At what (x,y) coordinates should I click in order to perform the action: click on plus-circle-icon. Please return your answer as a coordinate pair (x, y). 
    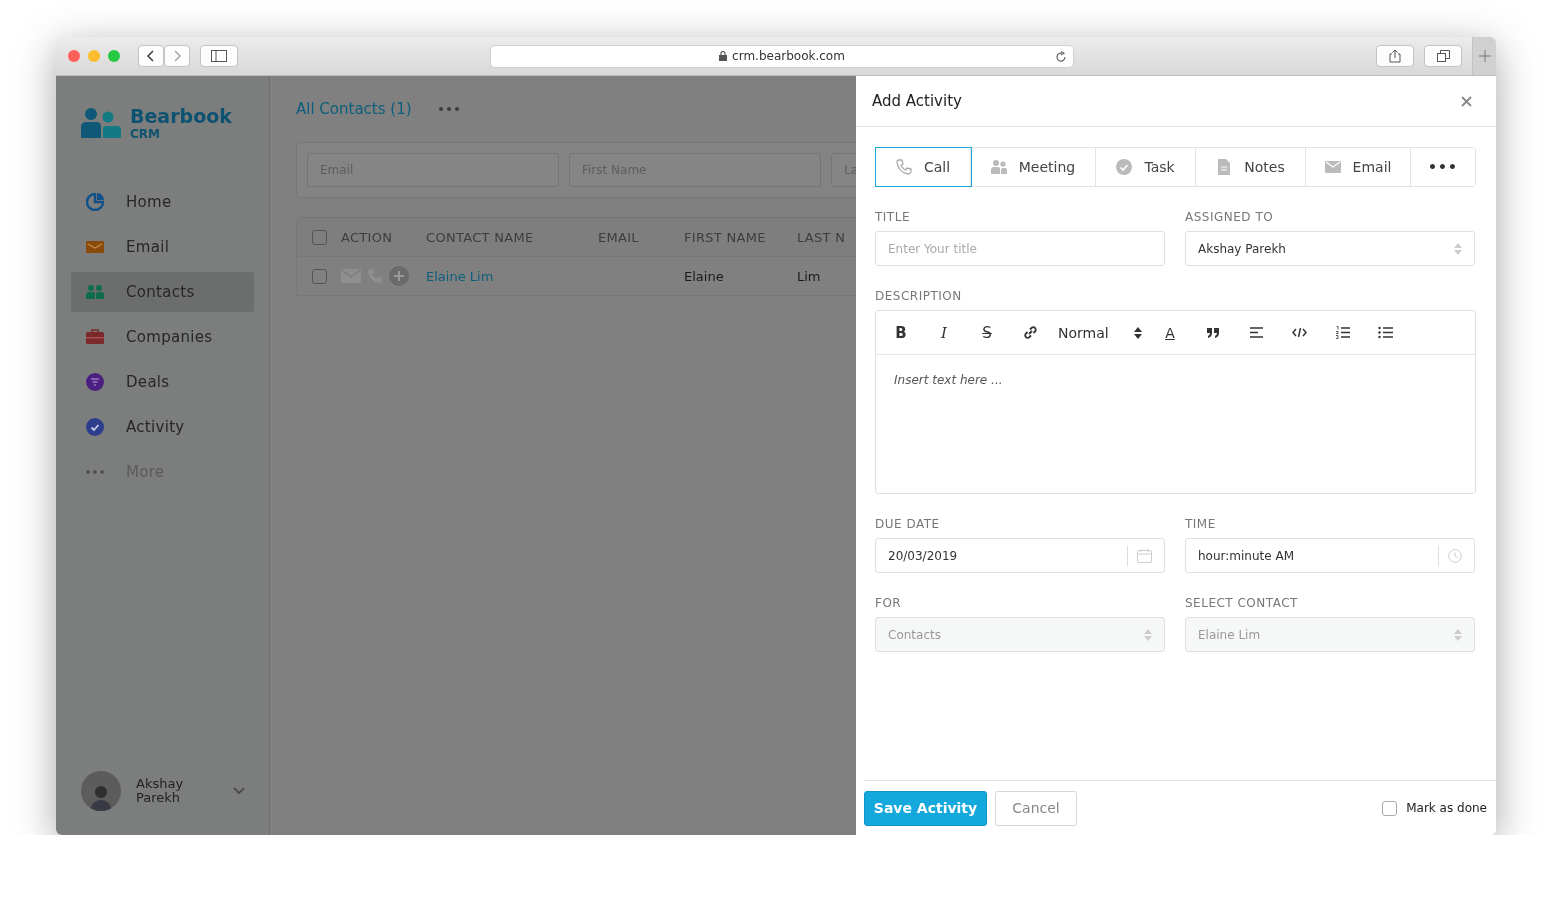
    Looking at the image, I should click on (399, 276).